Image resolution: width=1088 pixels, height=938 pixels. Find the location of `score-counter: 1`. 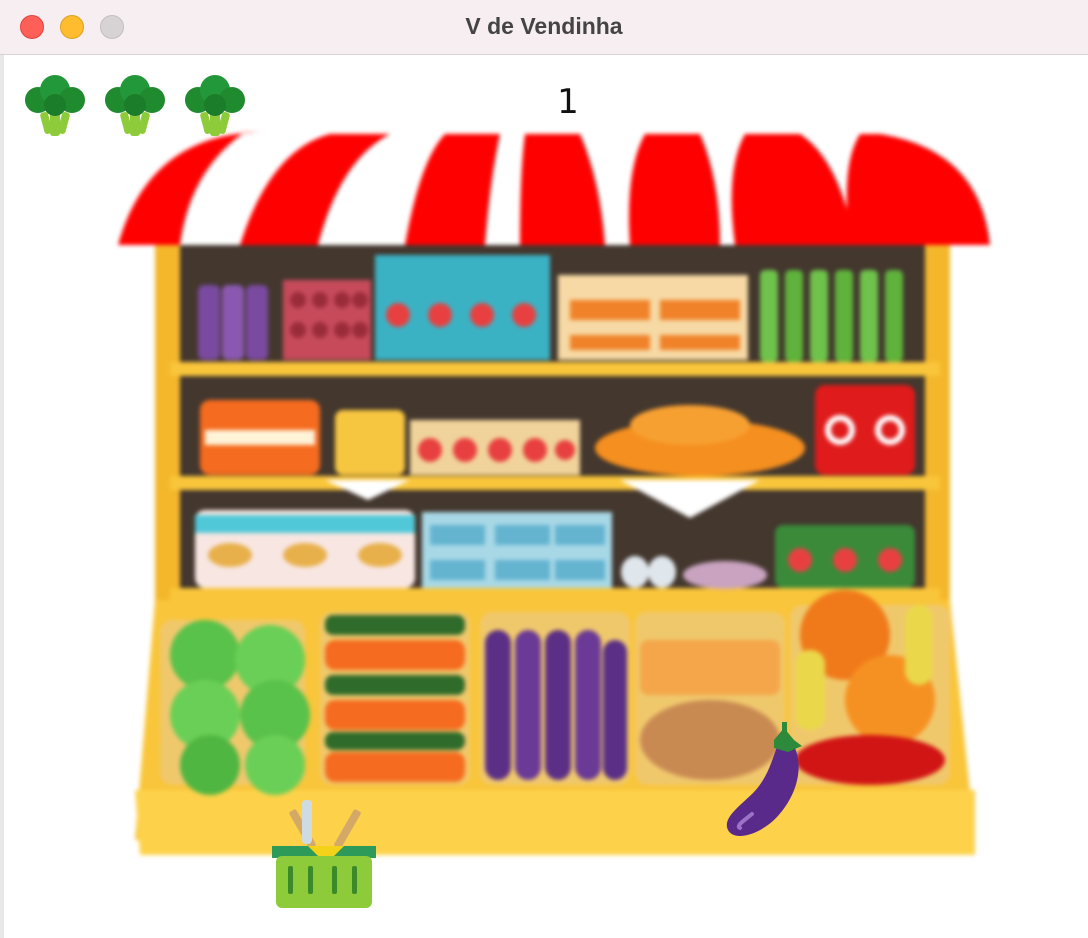

score-counter: 1 is located at coordinates (568, 102).